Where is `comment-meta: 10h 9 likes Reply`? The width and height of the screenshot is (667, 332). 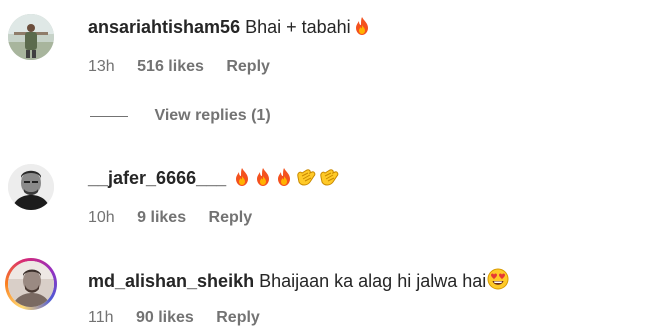
comment-meta: 10h 9 likes Reply is located at coordinates (179, 218).